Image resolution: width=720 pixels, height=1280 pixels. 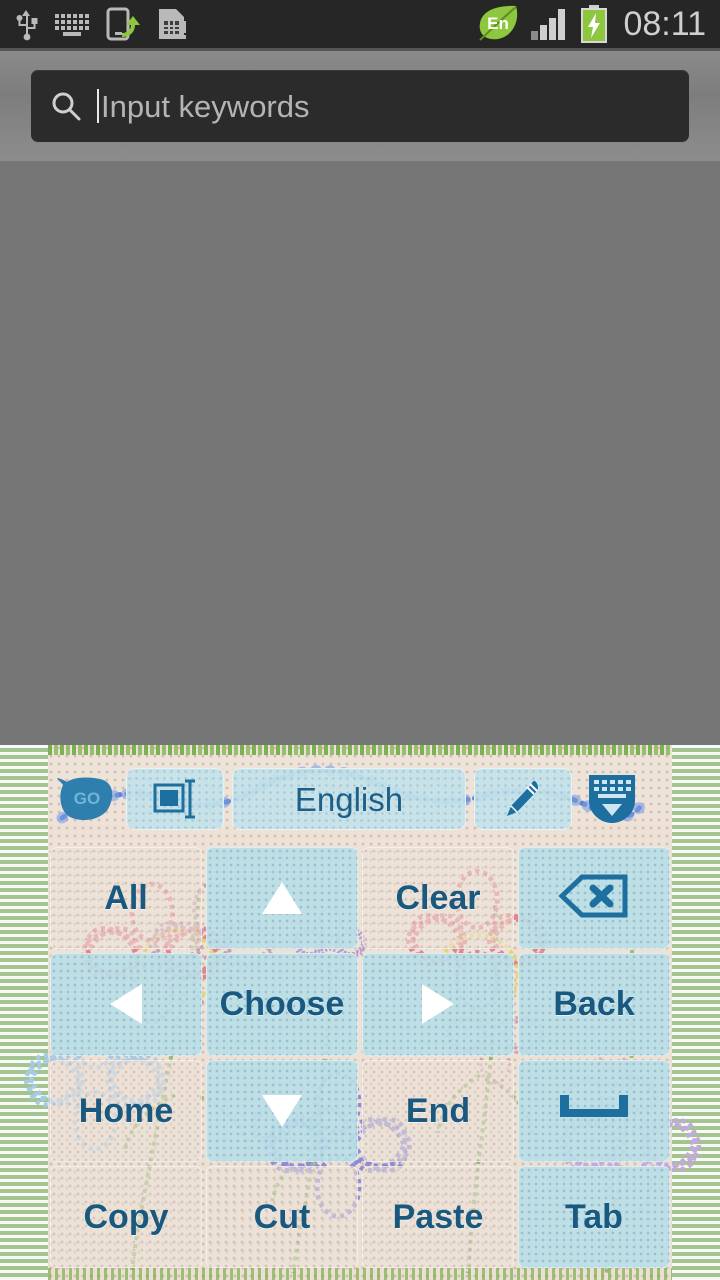 I want to click on key-space, so click(x=594, y=1110).